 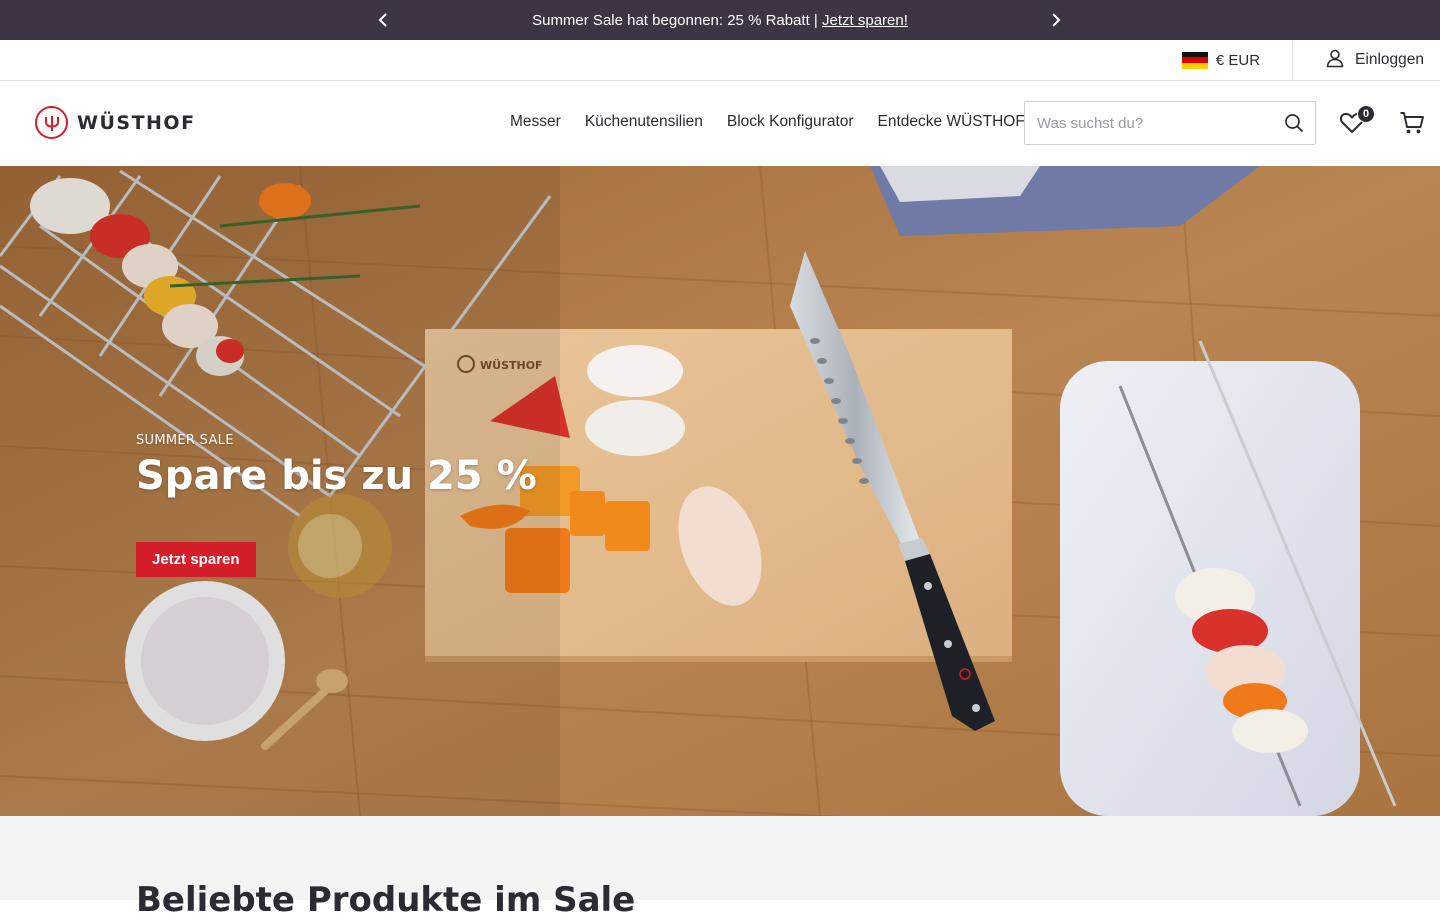 I want to click on login-label: Einloggen, so click(x=1389, y=59).